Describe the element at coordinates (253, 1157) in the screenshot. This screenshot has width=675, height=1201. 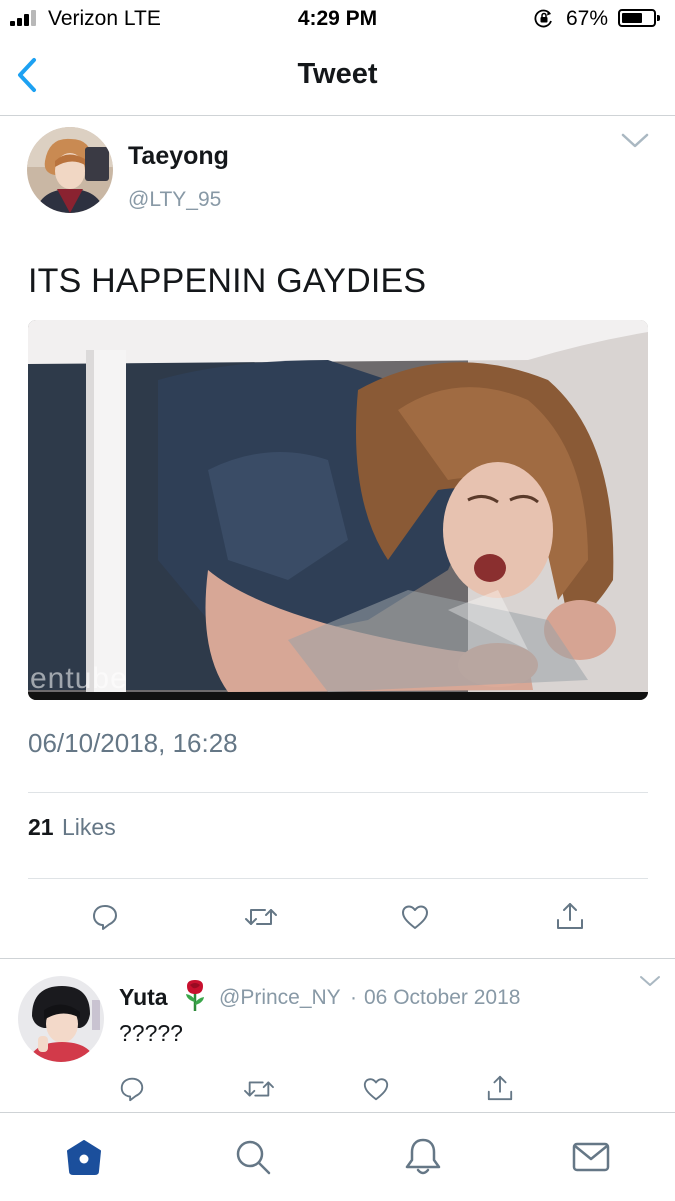
I see `search-icon` at that location.